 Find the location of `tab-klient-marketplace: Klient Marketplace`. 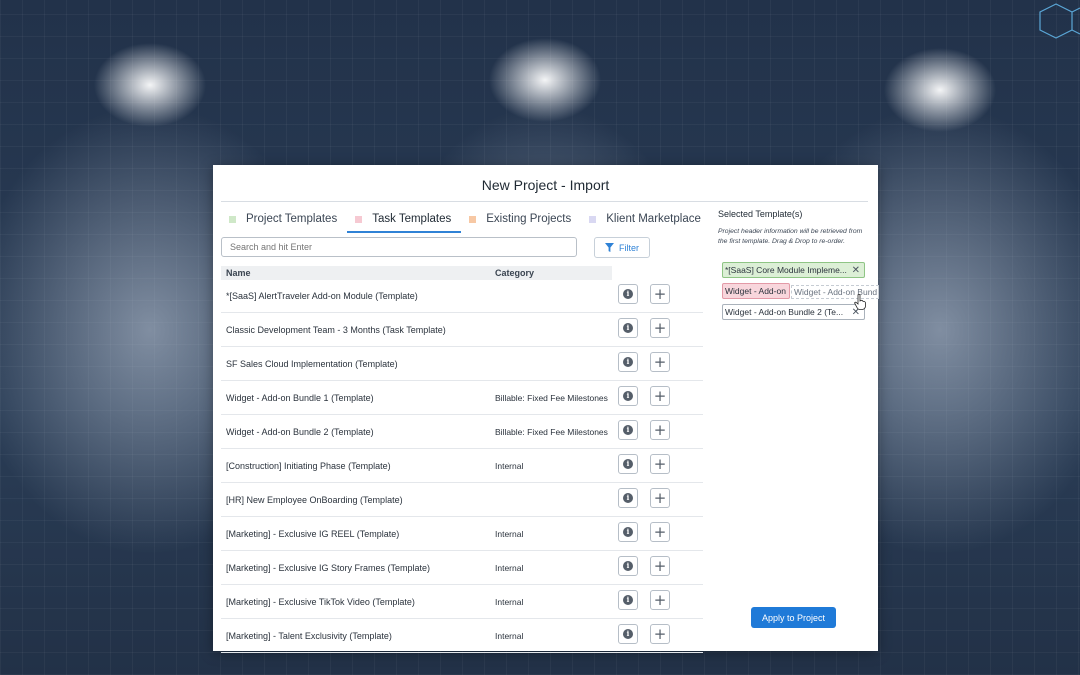

tab-klient-marketplace: Klient Marketplace is located at coordinates (649, 219).